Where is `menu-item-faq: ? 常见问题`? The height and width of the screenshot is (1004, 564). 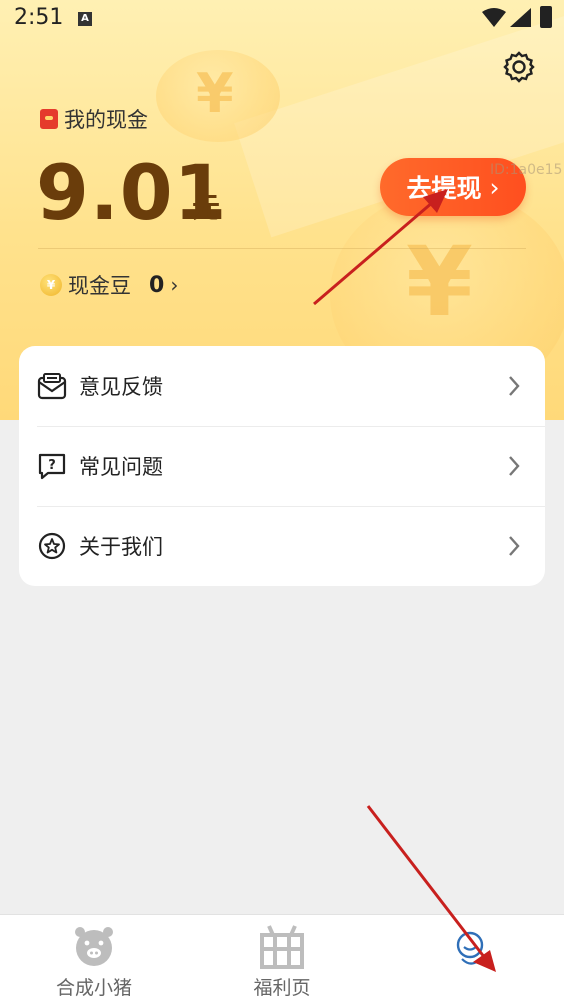
menu-item-faq: ? 常见问题 is located at coordinates (282, 466).